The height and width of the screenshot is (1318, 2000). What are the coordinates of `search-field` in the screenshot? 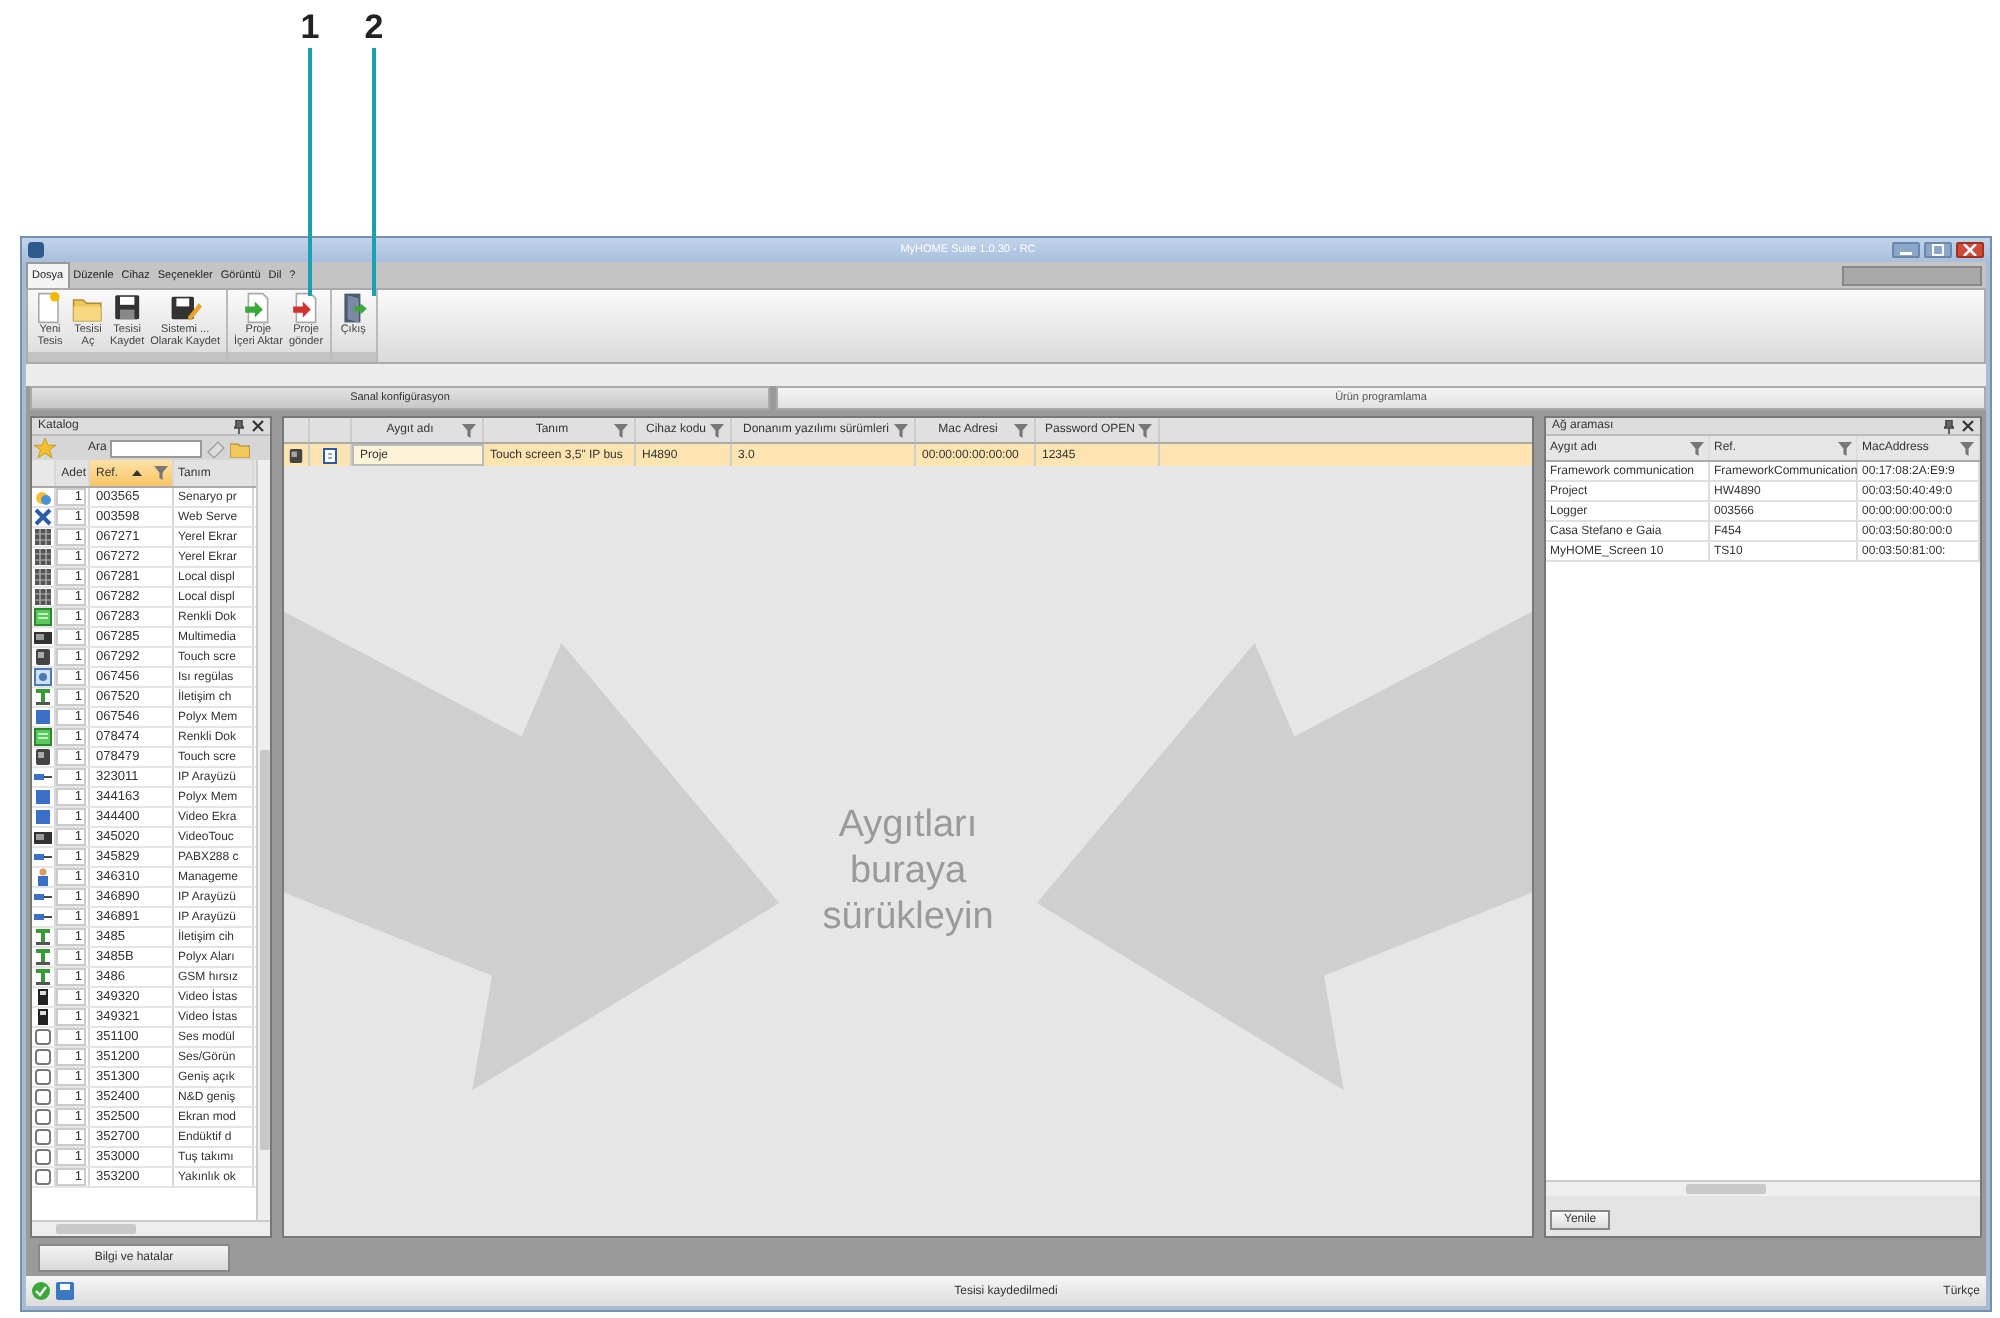 It's located at (156, 448).